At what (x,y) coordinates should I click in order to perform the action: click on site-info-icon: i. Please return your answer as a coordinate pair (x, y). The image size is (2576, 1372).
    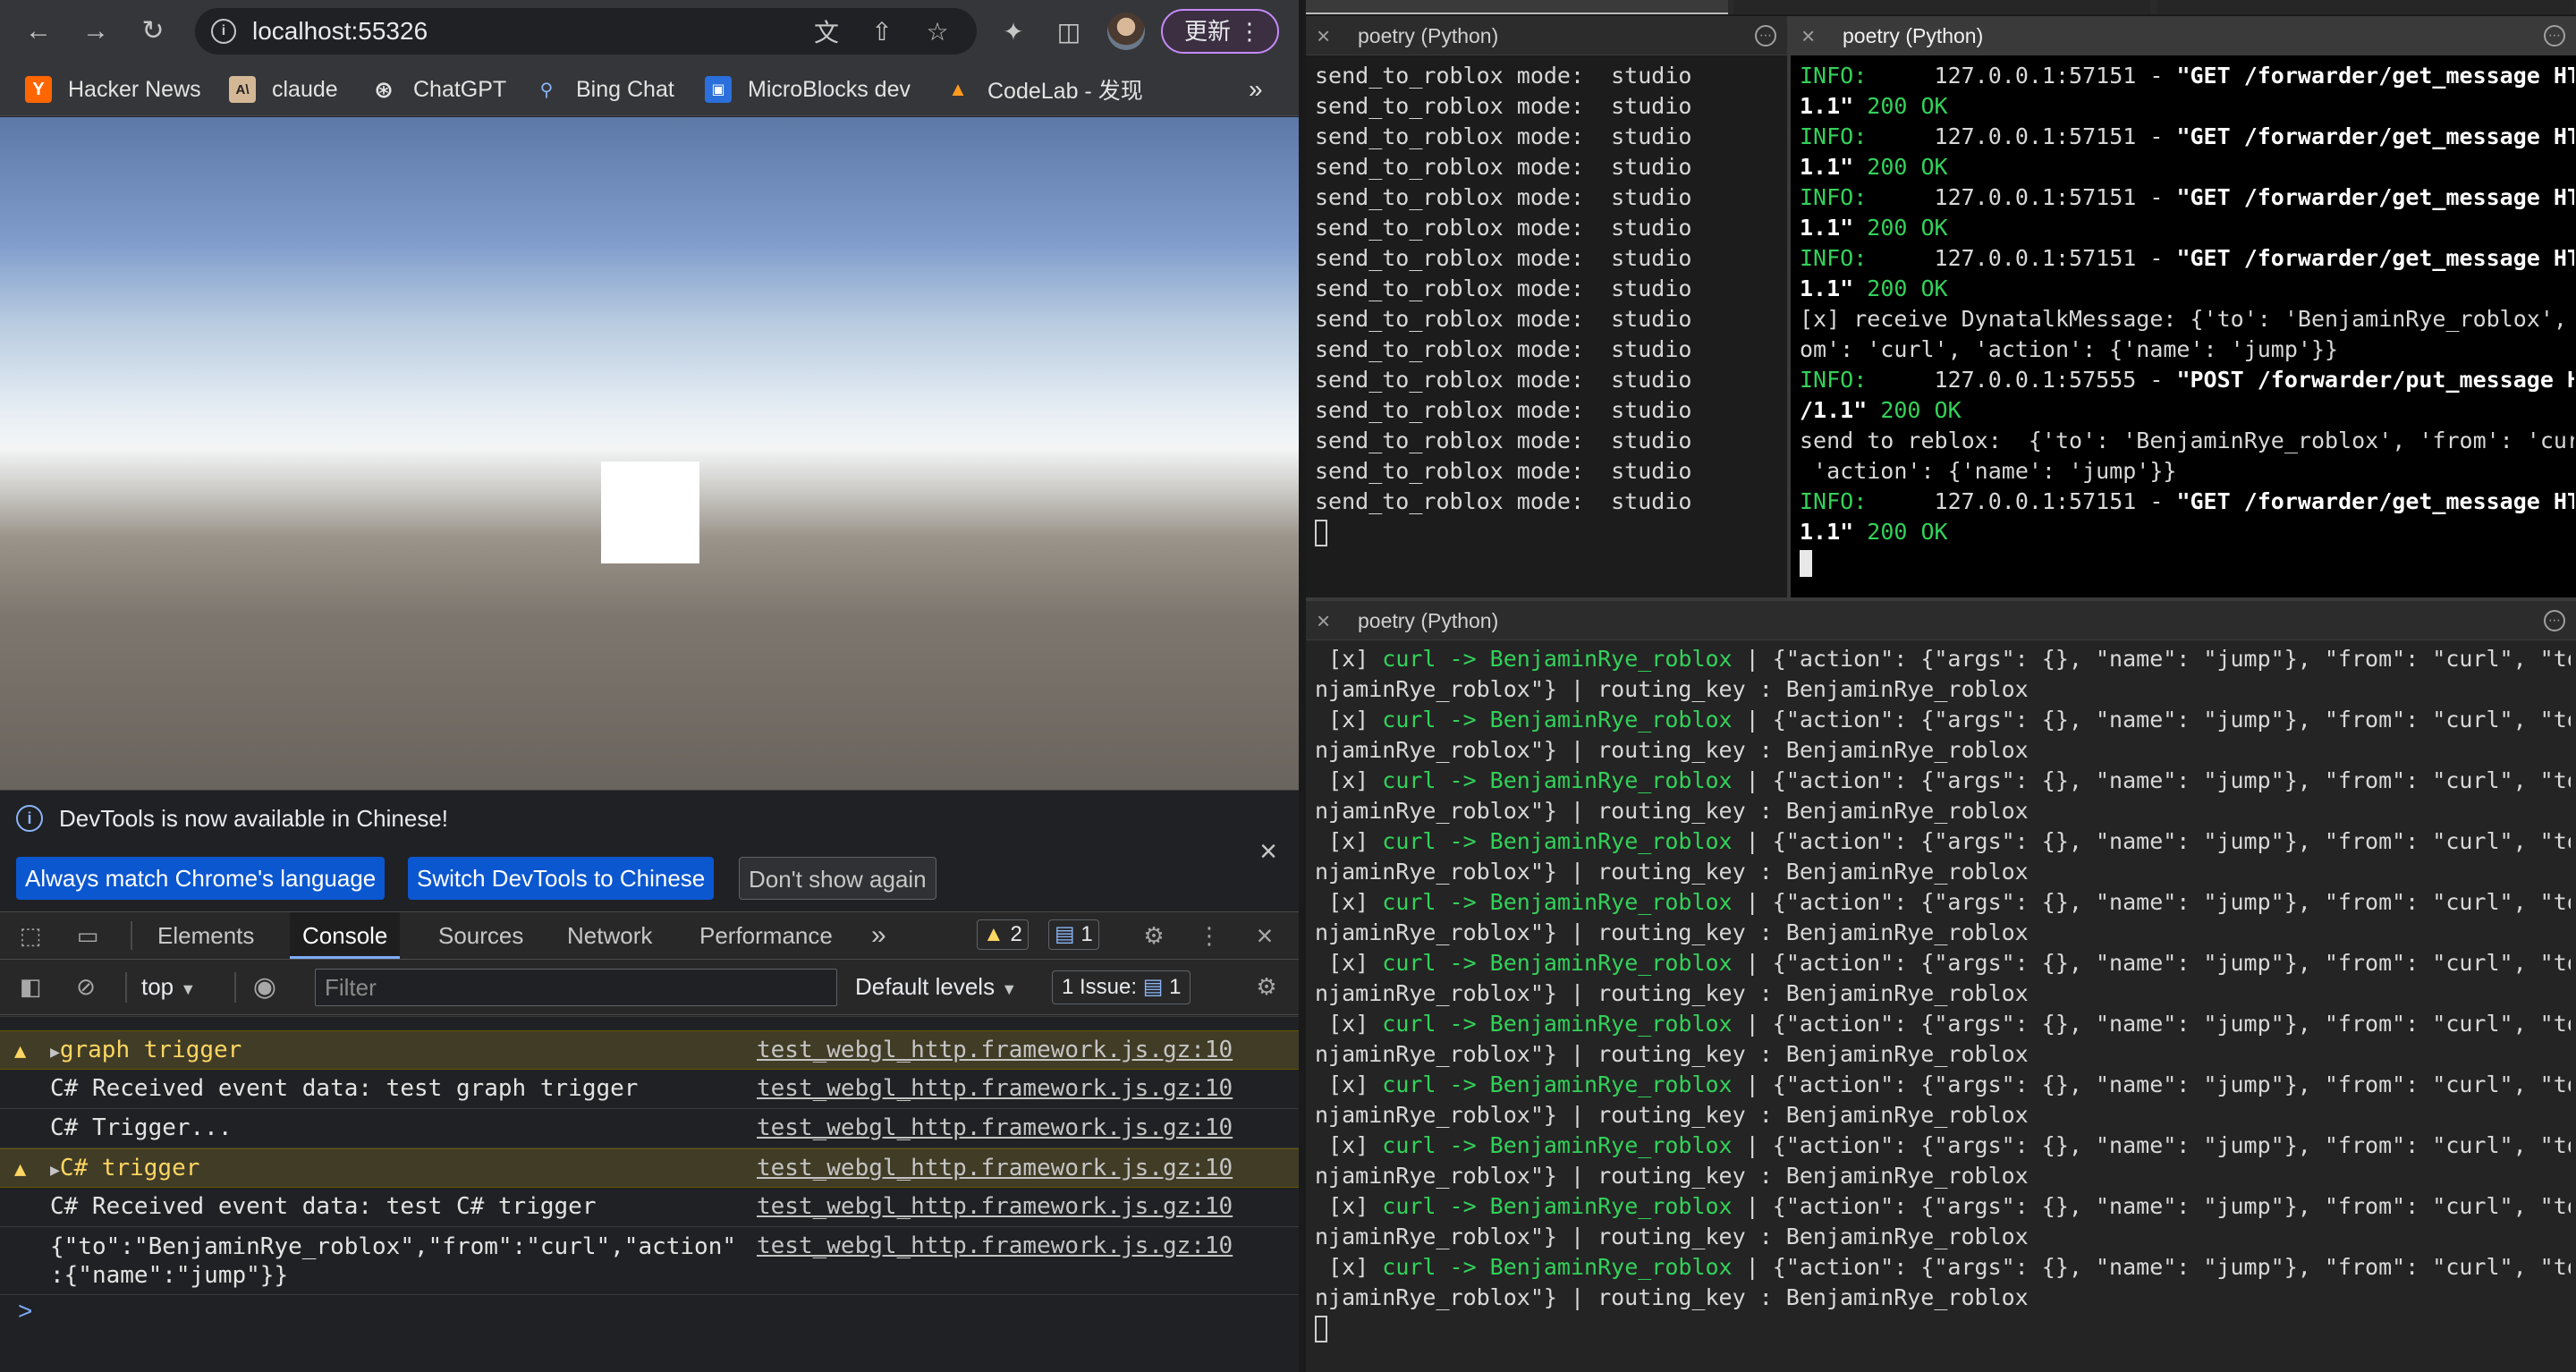
    Looking at the image, I should click on (223, 31).